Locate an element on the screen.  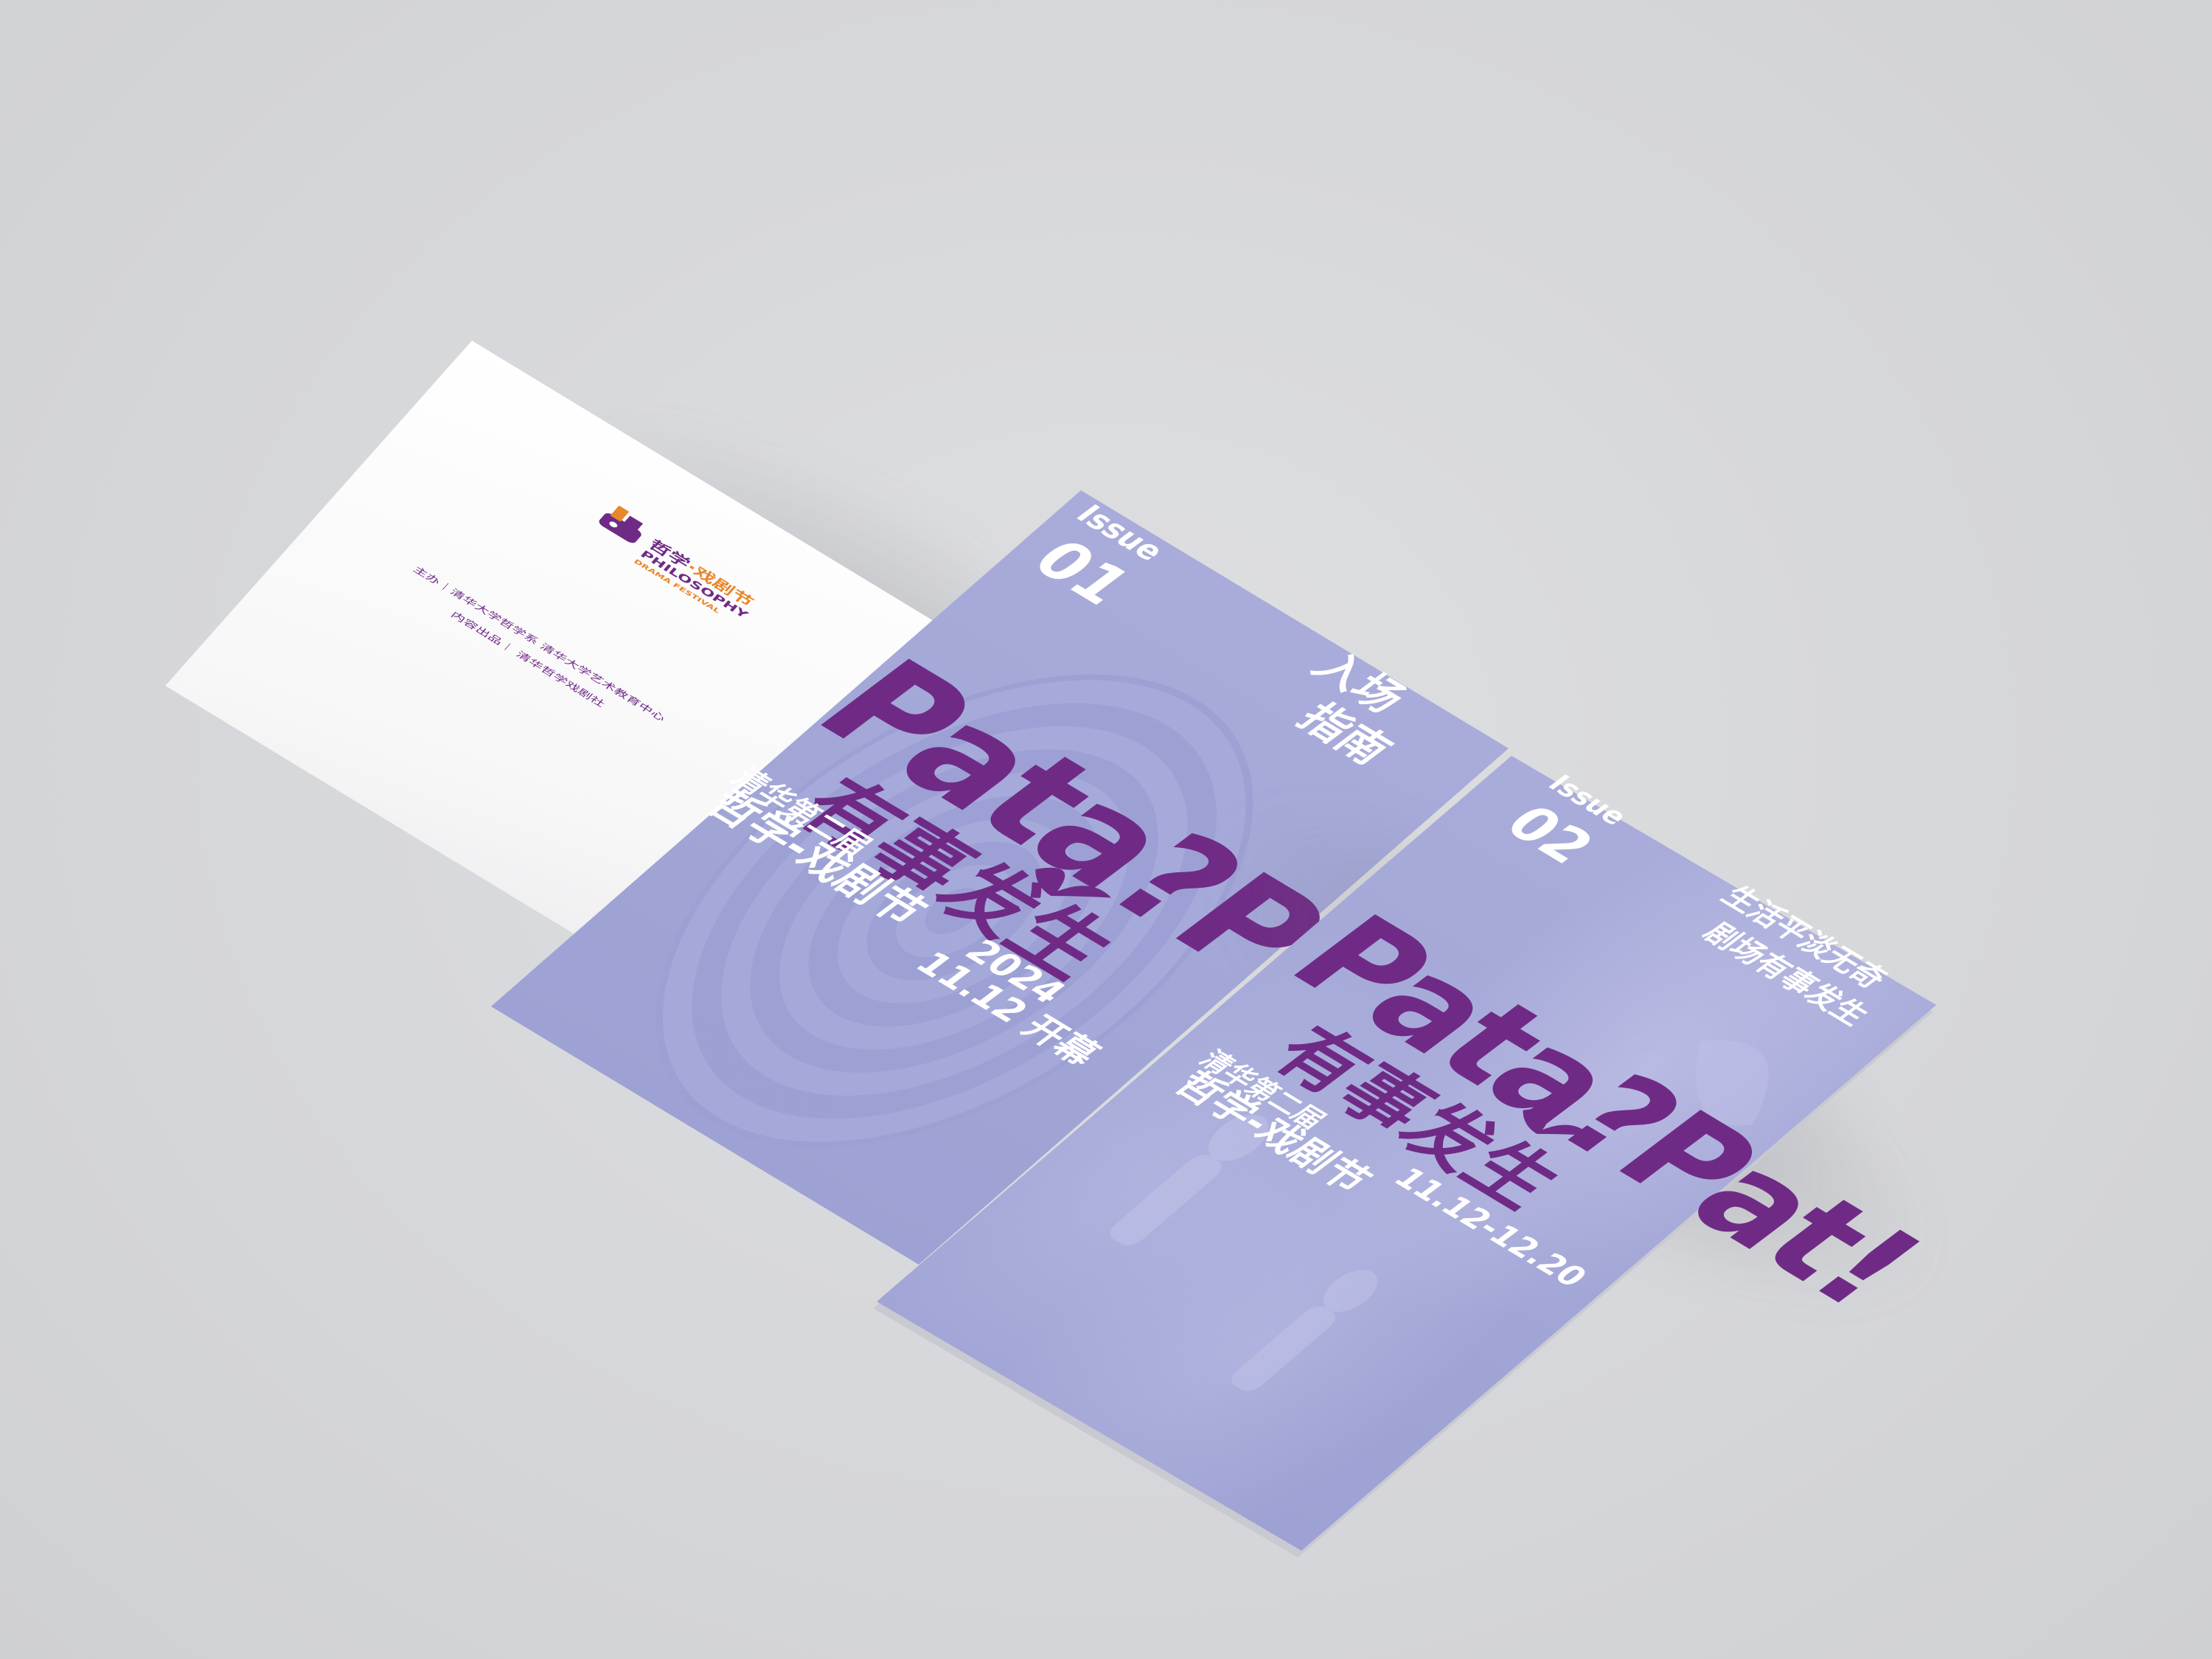
festival-logo: 哲学·戏剧节 PHILOSOPHY DRAMA FESTIVAL is located at coordinates (672, 565).